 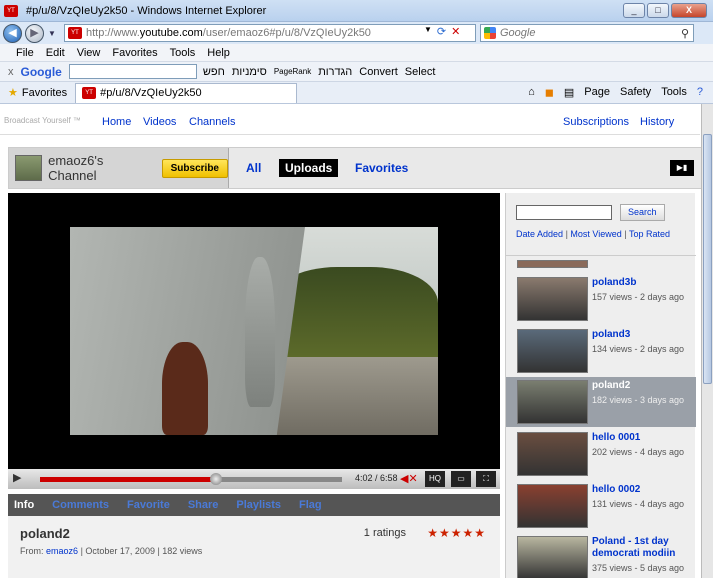 What do you see at coordinates (642, 548) in the screenshot?
I see `video-link: Poland - 1st day democrati modiin` at bounding box center [642, 548].